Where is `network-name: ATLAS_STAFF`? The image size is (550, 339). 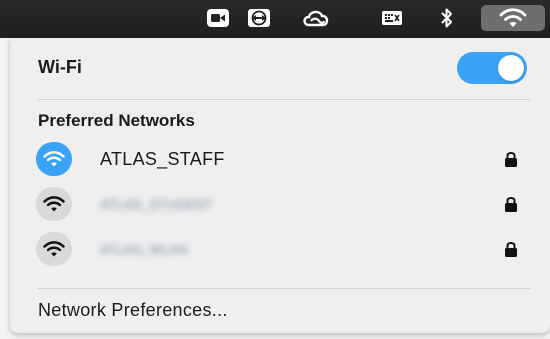 network-name: ATLAS_STAFF is located at coordinates (162, 159).